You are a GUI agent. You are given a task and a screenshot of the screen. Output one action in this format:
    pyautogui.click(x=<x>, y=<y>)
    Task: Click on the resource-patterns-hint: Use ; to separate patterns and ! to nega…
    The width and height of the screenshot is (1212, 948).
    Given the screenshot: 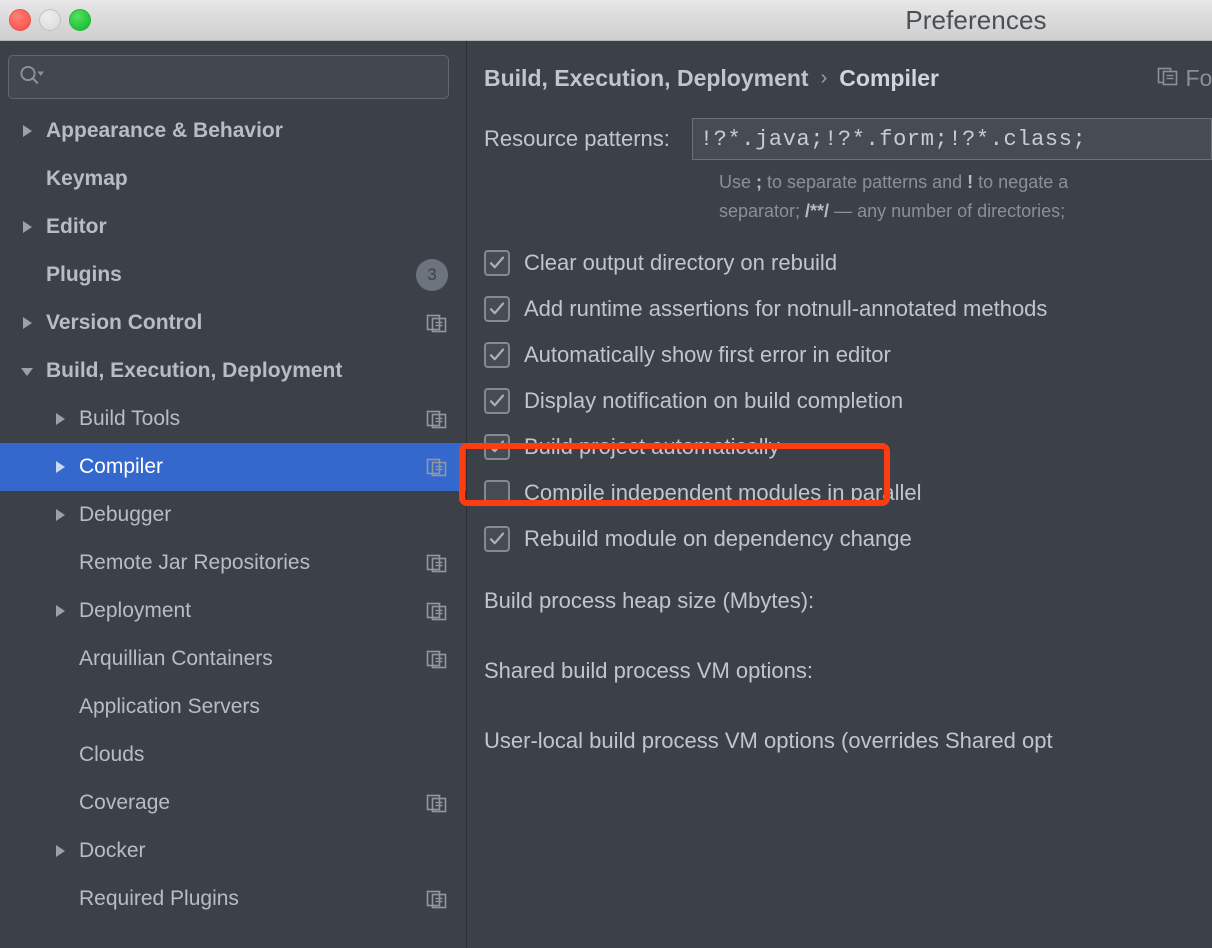 What is the action you would take?
    pyautogui.click(x=839, y=197)
    